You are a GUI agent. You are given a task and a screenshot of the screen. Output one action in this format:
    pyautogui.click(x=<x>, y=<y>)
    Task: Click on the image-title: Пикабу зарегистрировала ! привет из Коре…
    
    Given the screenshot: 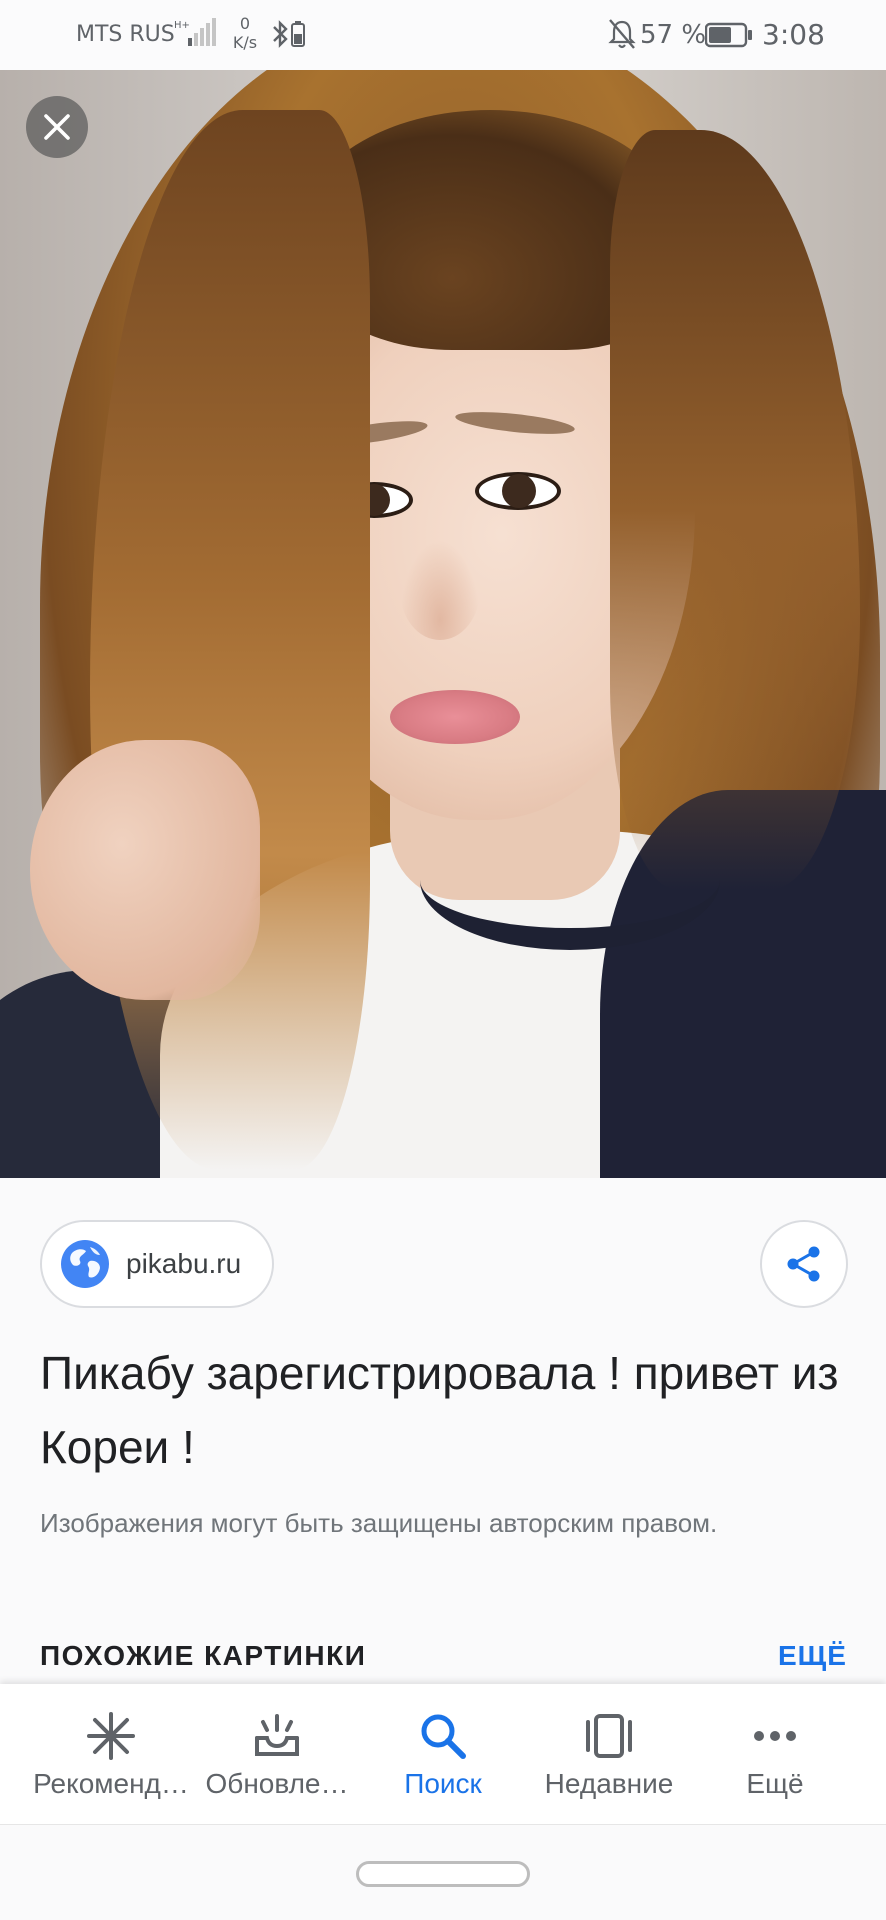 What is the action you would take?
    pyautogui.click(x=450, y=1410)
    